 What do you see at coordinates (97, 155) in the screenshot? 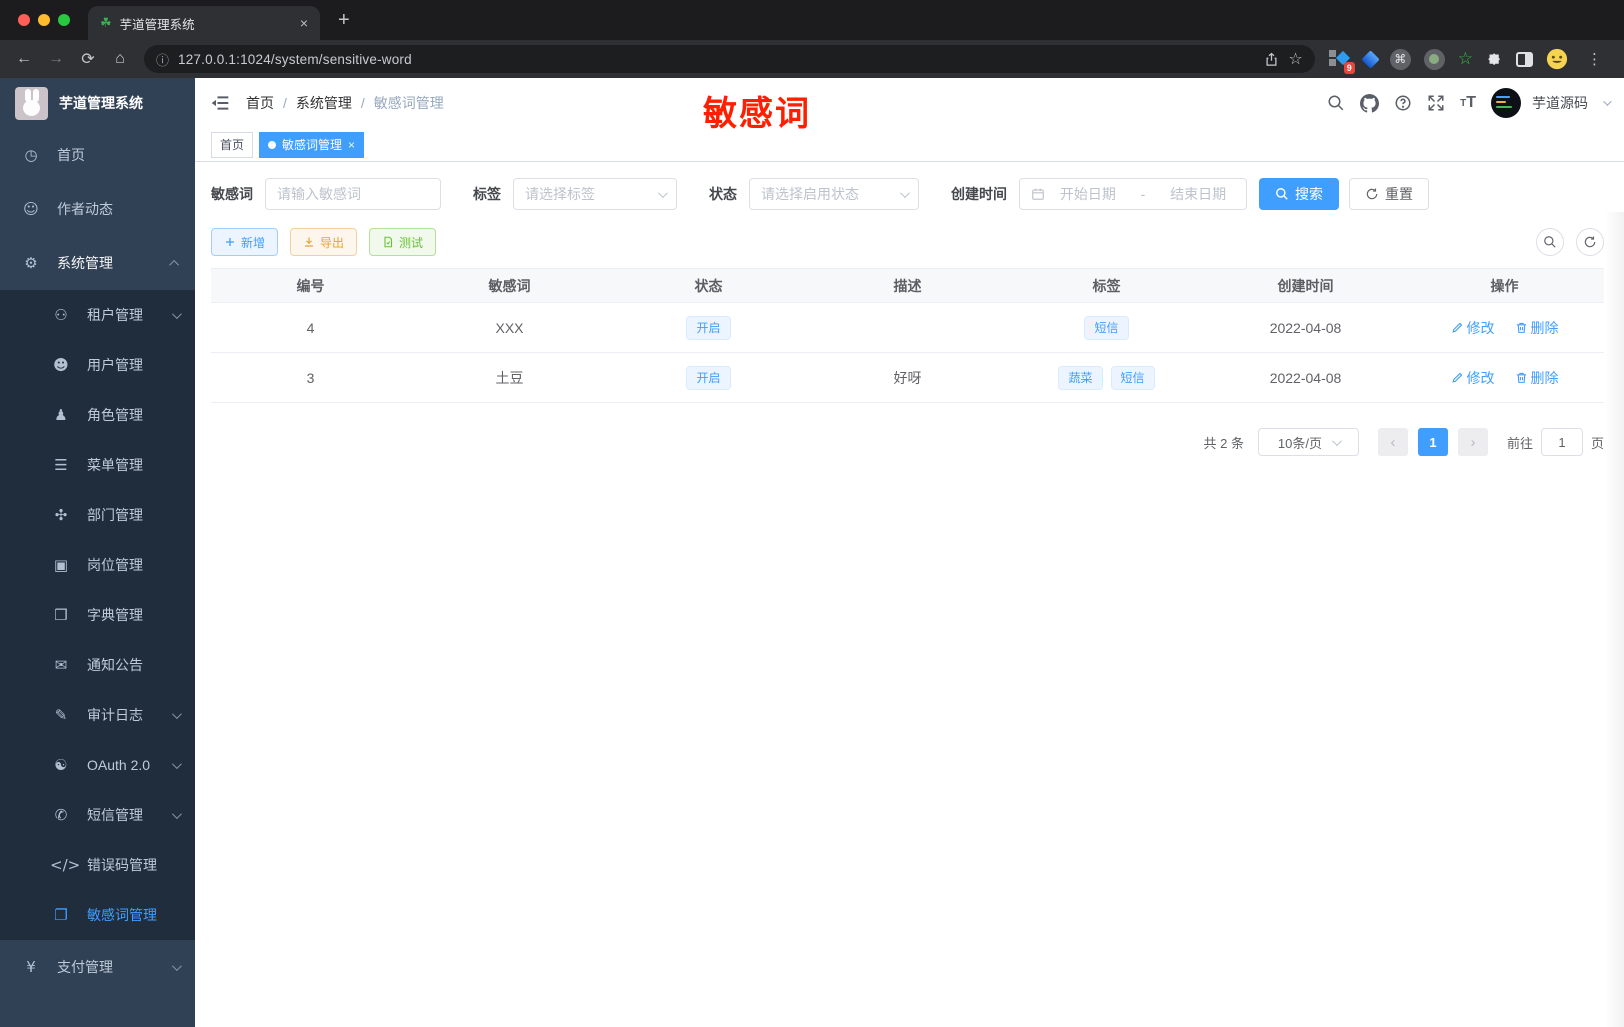
I see `sidebar-item-home: ◷ 首页` at bounding box center [97, 155].